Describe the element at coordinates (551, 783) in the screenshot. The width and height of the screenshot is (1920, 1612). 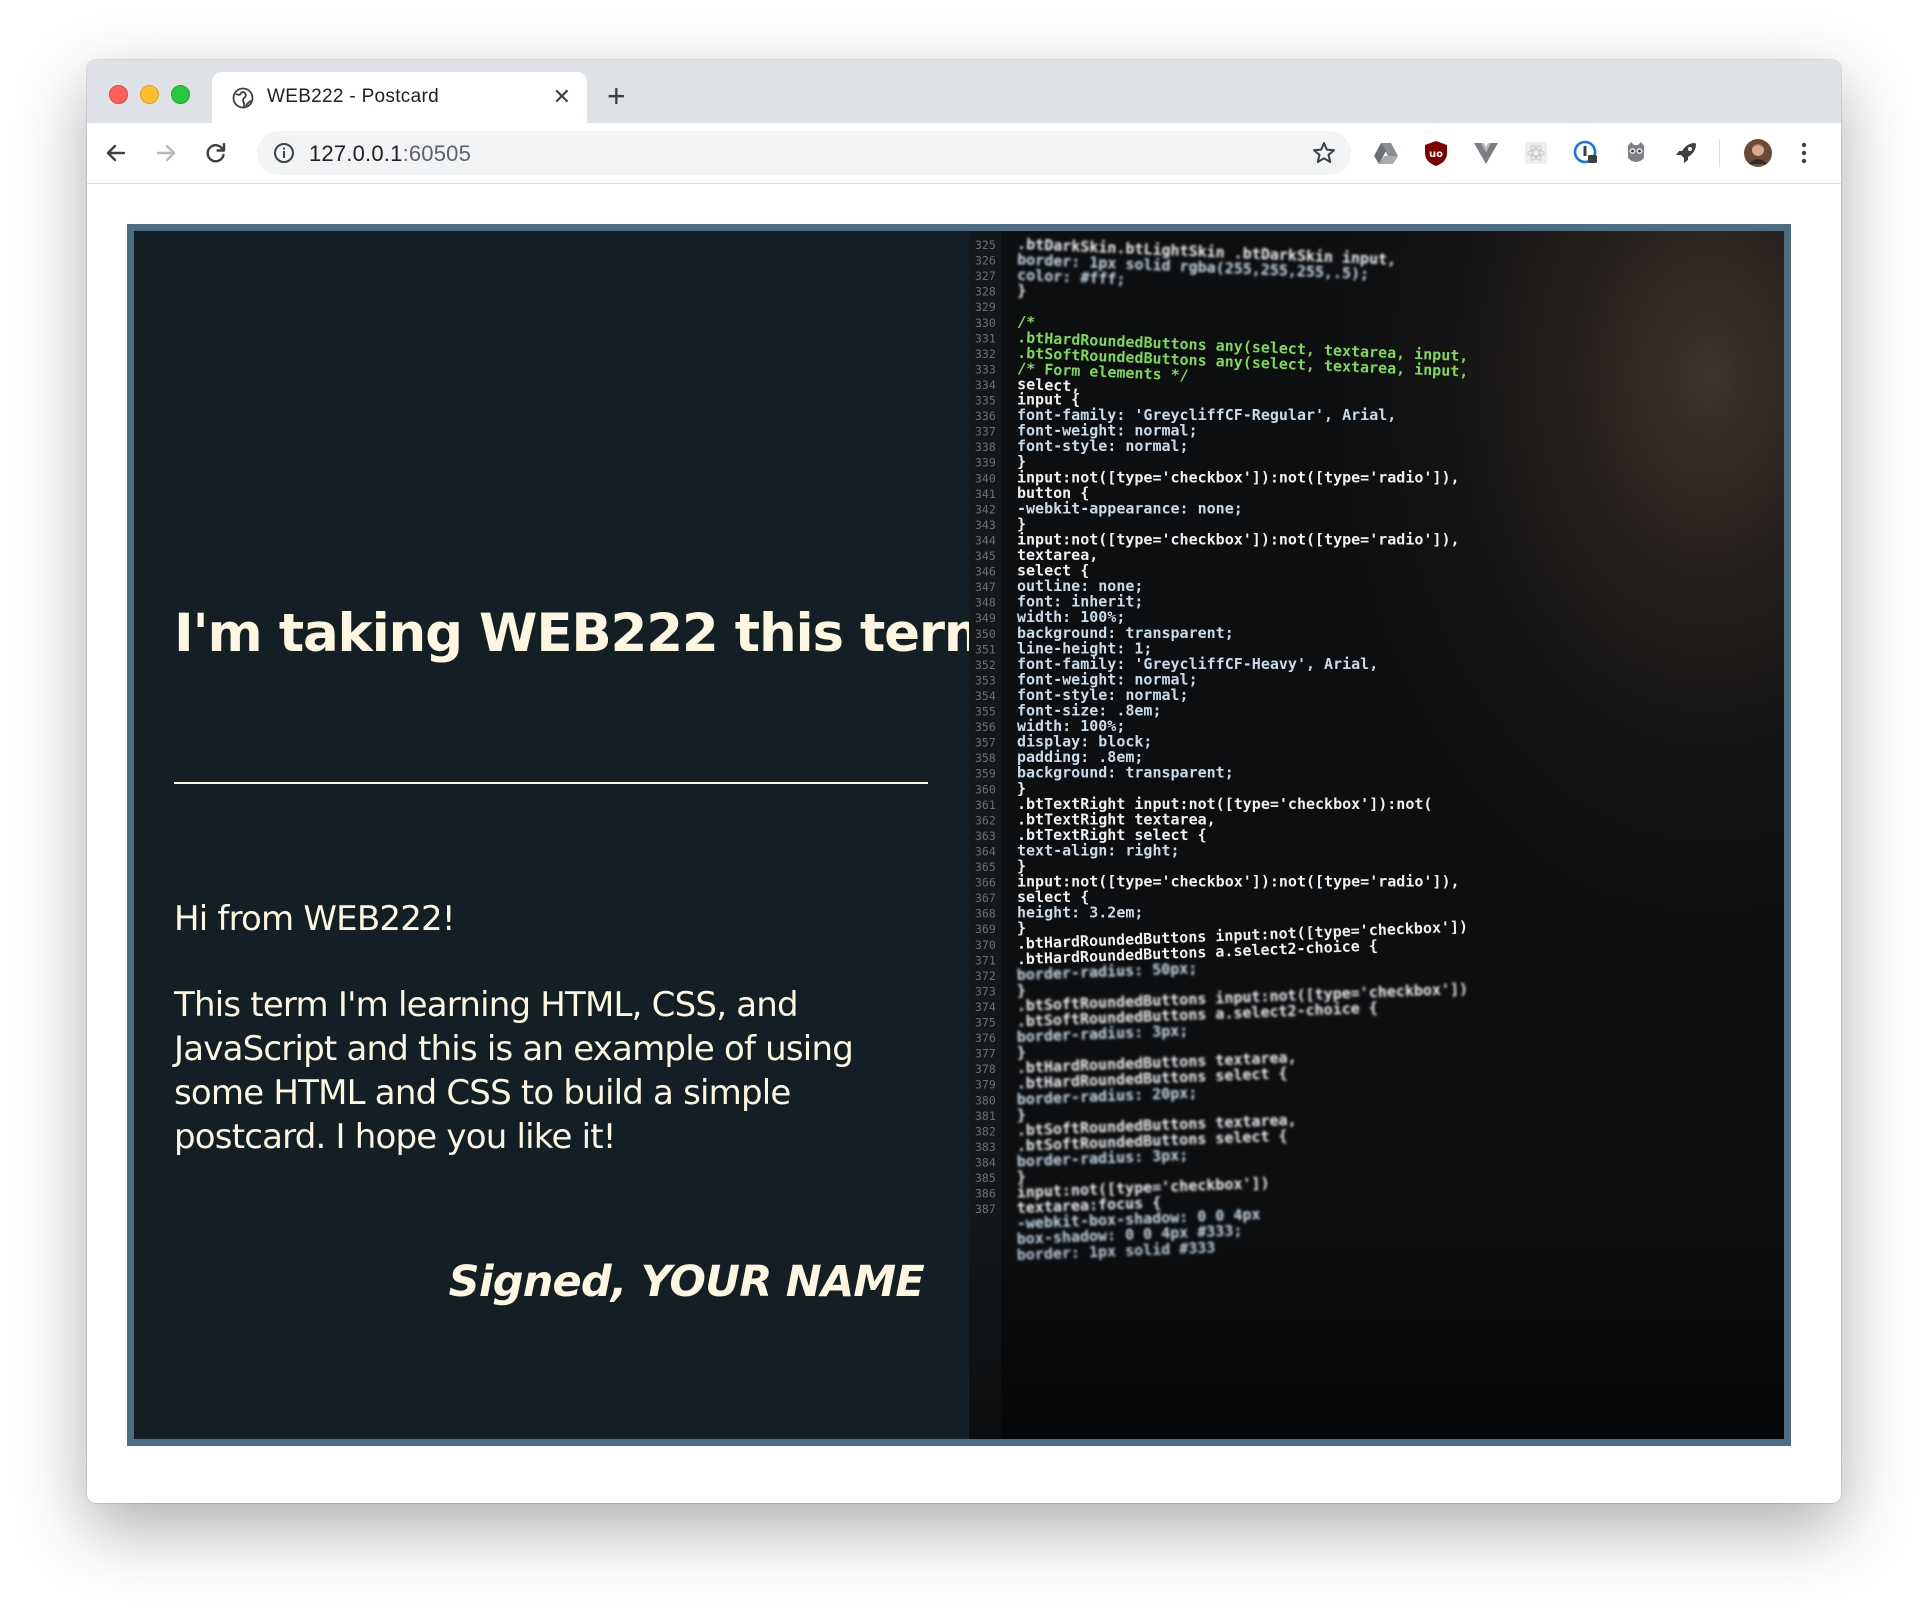
I see `heading-divider` at that location.